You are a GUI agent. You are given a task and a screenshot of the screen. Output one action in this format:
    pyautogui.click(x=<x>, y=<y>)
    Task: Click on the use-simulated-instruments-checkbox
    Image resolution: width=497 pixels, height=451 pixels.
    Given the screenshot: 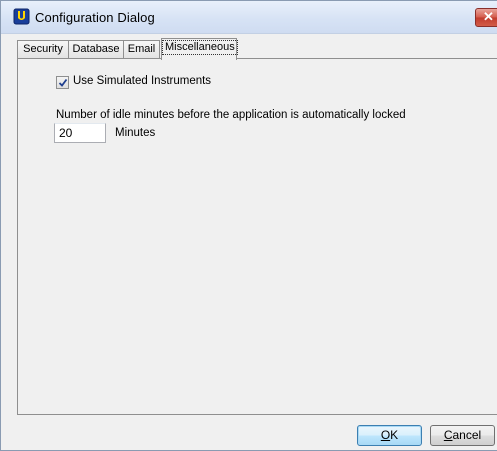 What is the action you would take?
    pyautogui.click(x=62, y=82)
    